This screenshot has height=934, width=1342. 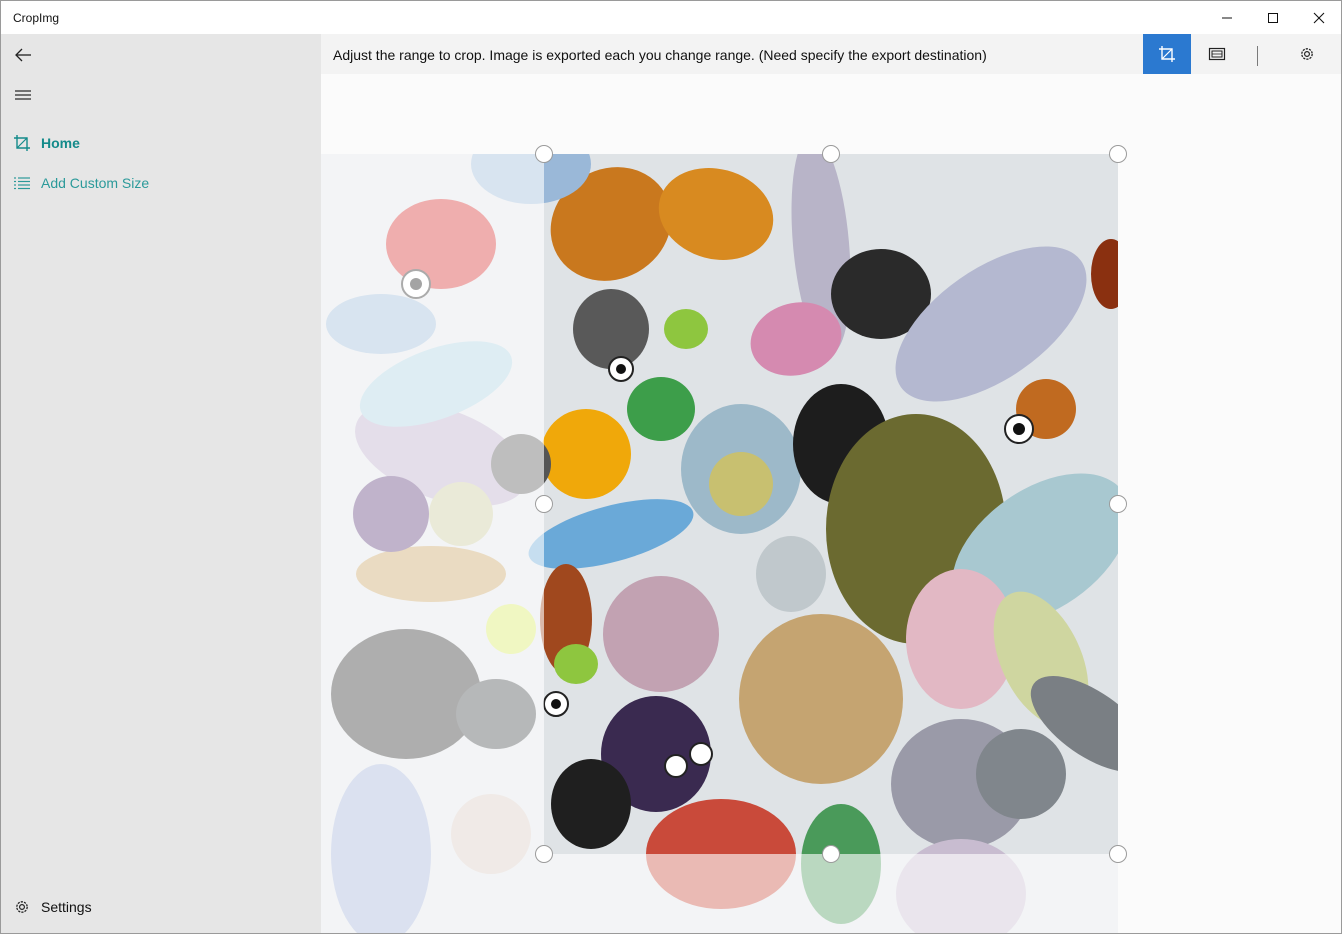 I want to click on crop-handle-top-left, so click(x=544, y=154).